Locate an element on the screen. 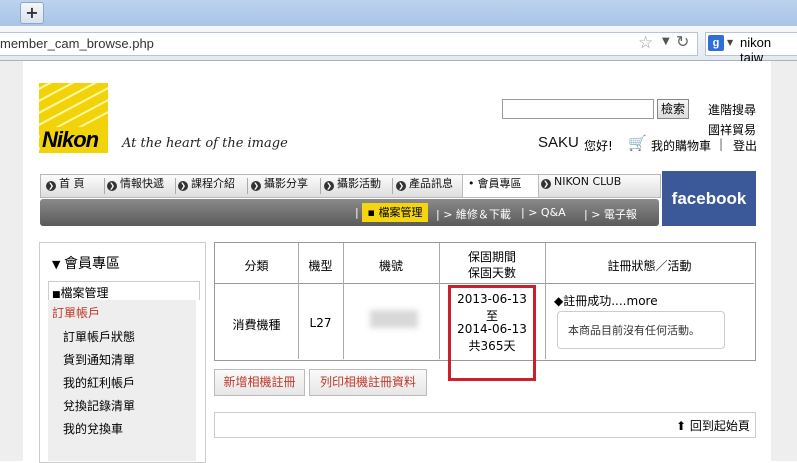  col-header-category: 分類 is located at coordinates (256, 266).